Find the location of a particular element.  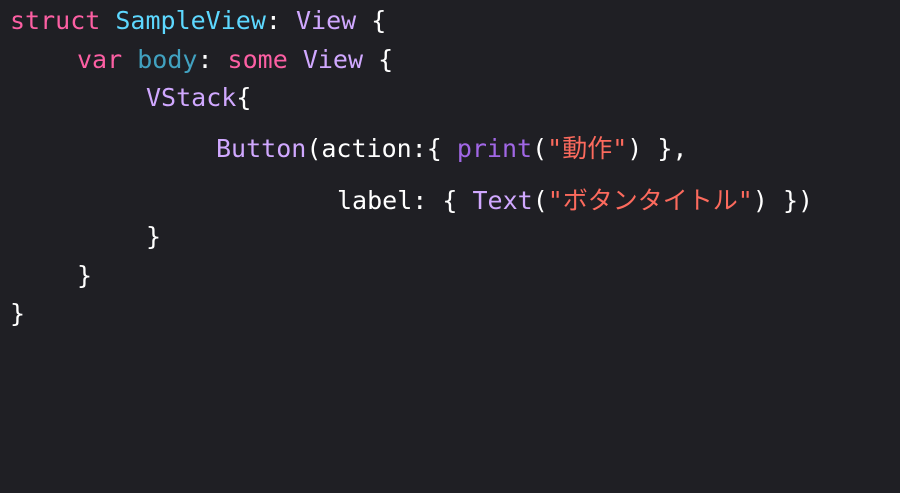

code-line-5: label: { Text("ボタンタイトル") }) is located at coordinates (575, 201).